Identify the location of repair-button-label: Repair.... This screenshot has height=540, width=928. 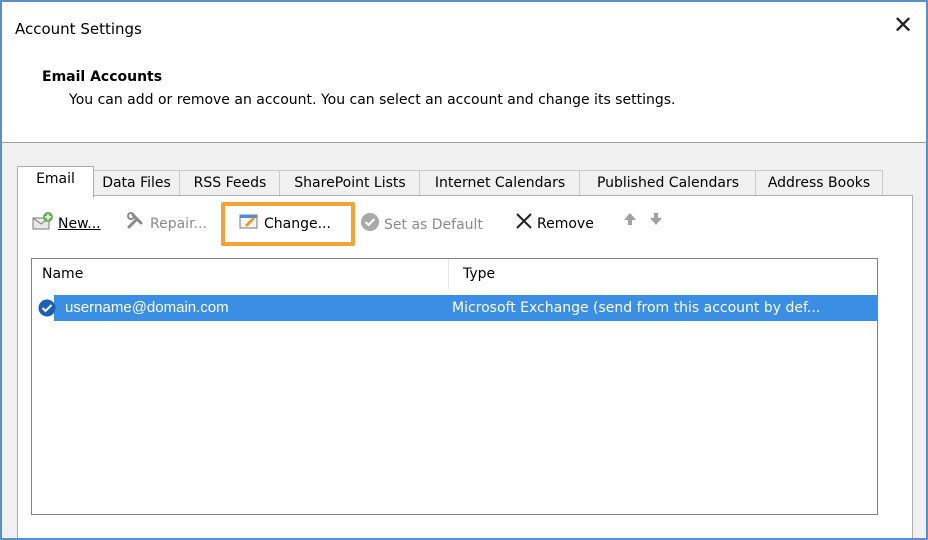
(178, 224).